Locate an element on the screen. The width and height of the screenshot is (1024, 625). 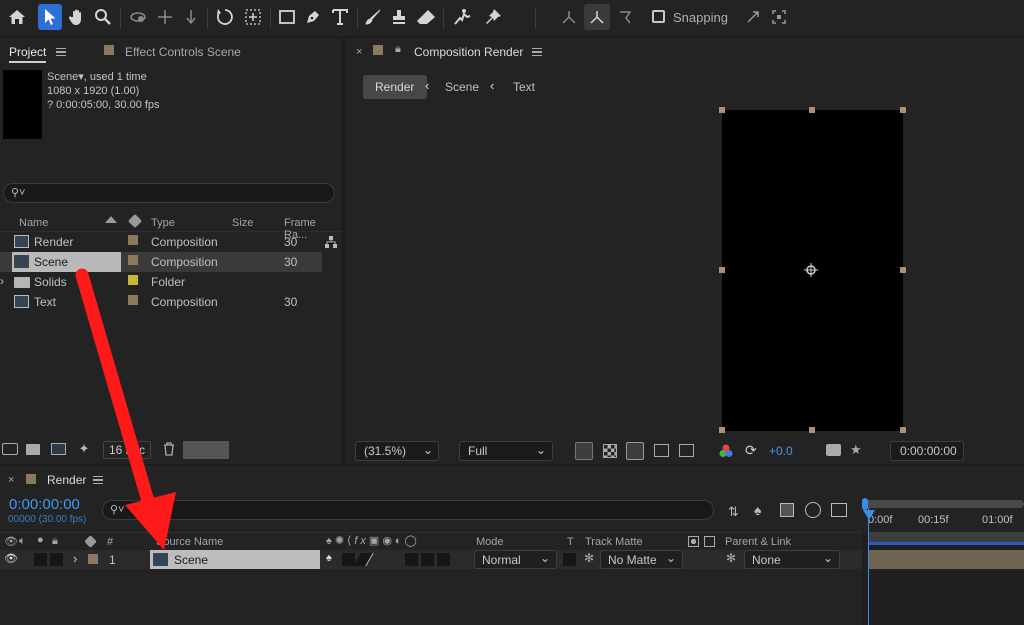
annotation-arrow is located at coordinates (125, 409).